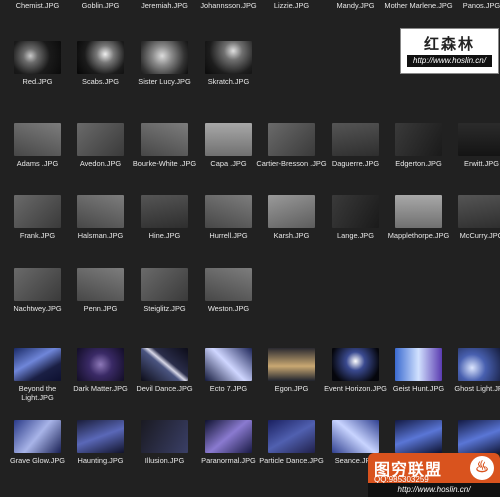  What do you see at coordinates (449, 61) in the screenshot?
I see `watermark-url: http://www.hoslin.cn/` at bounding box center [449, 61].